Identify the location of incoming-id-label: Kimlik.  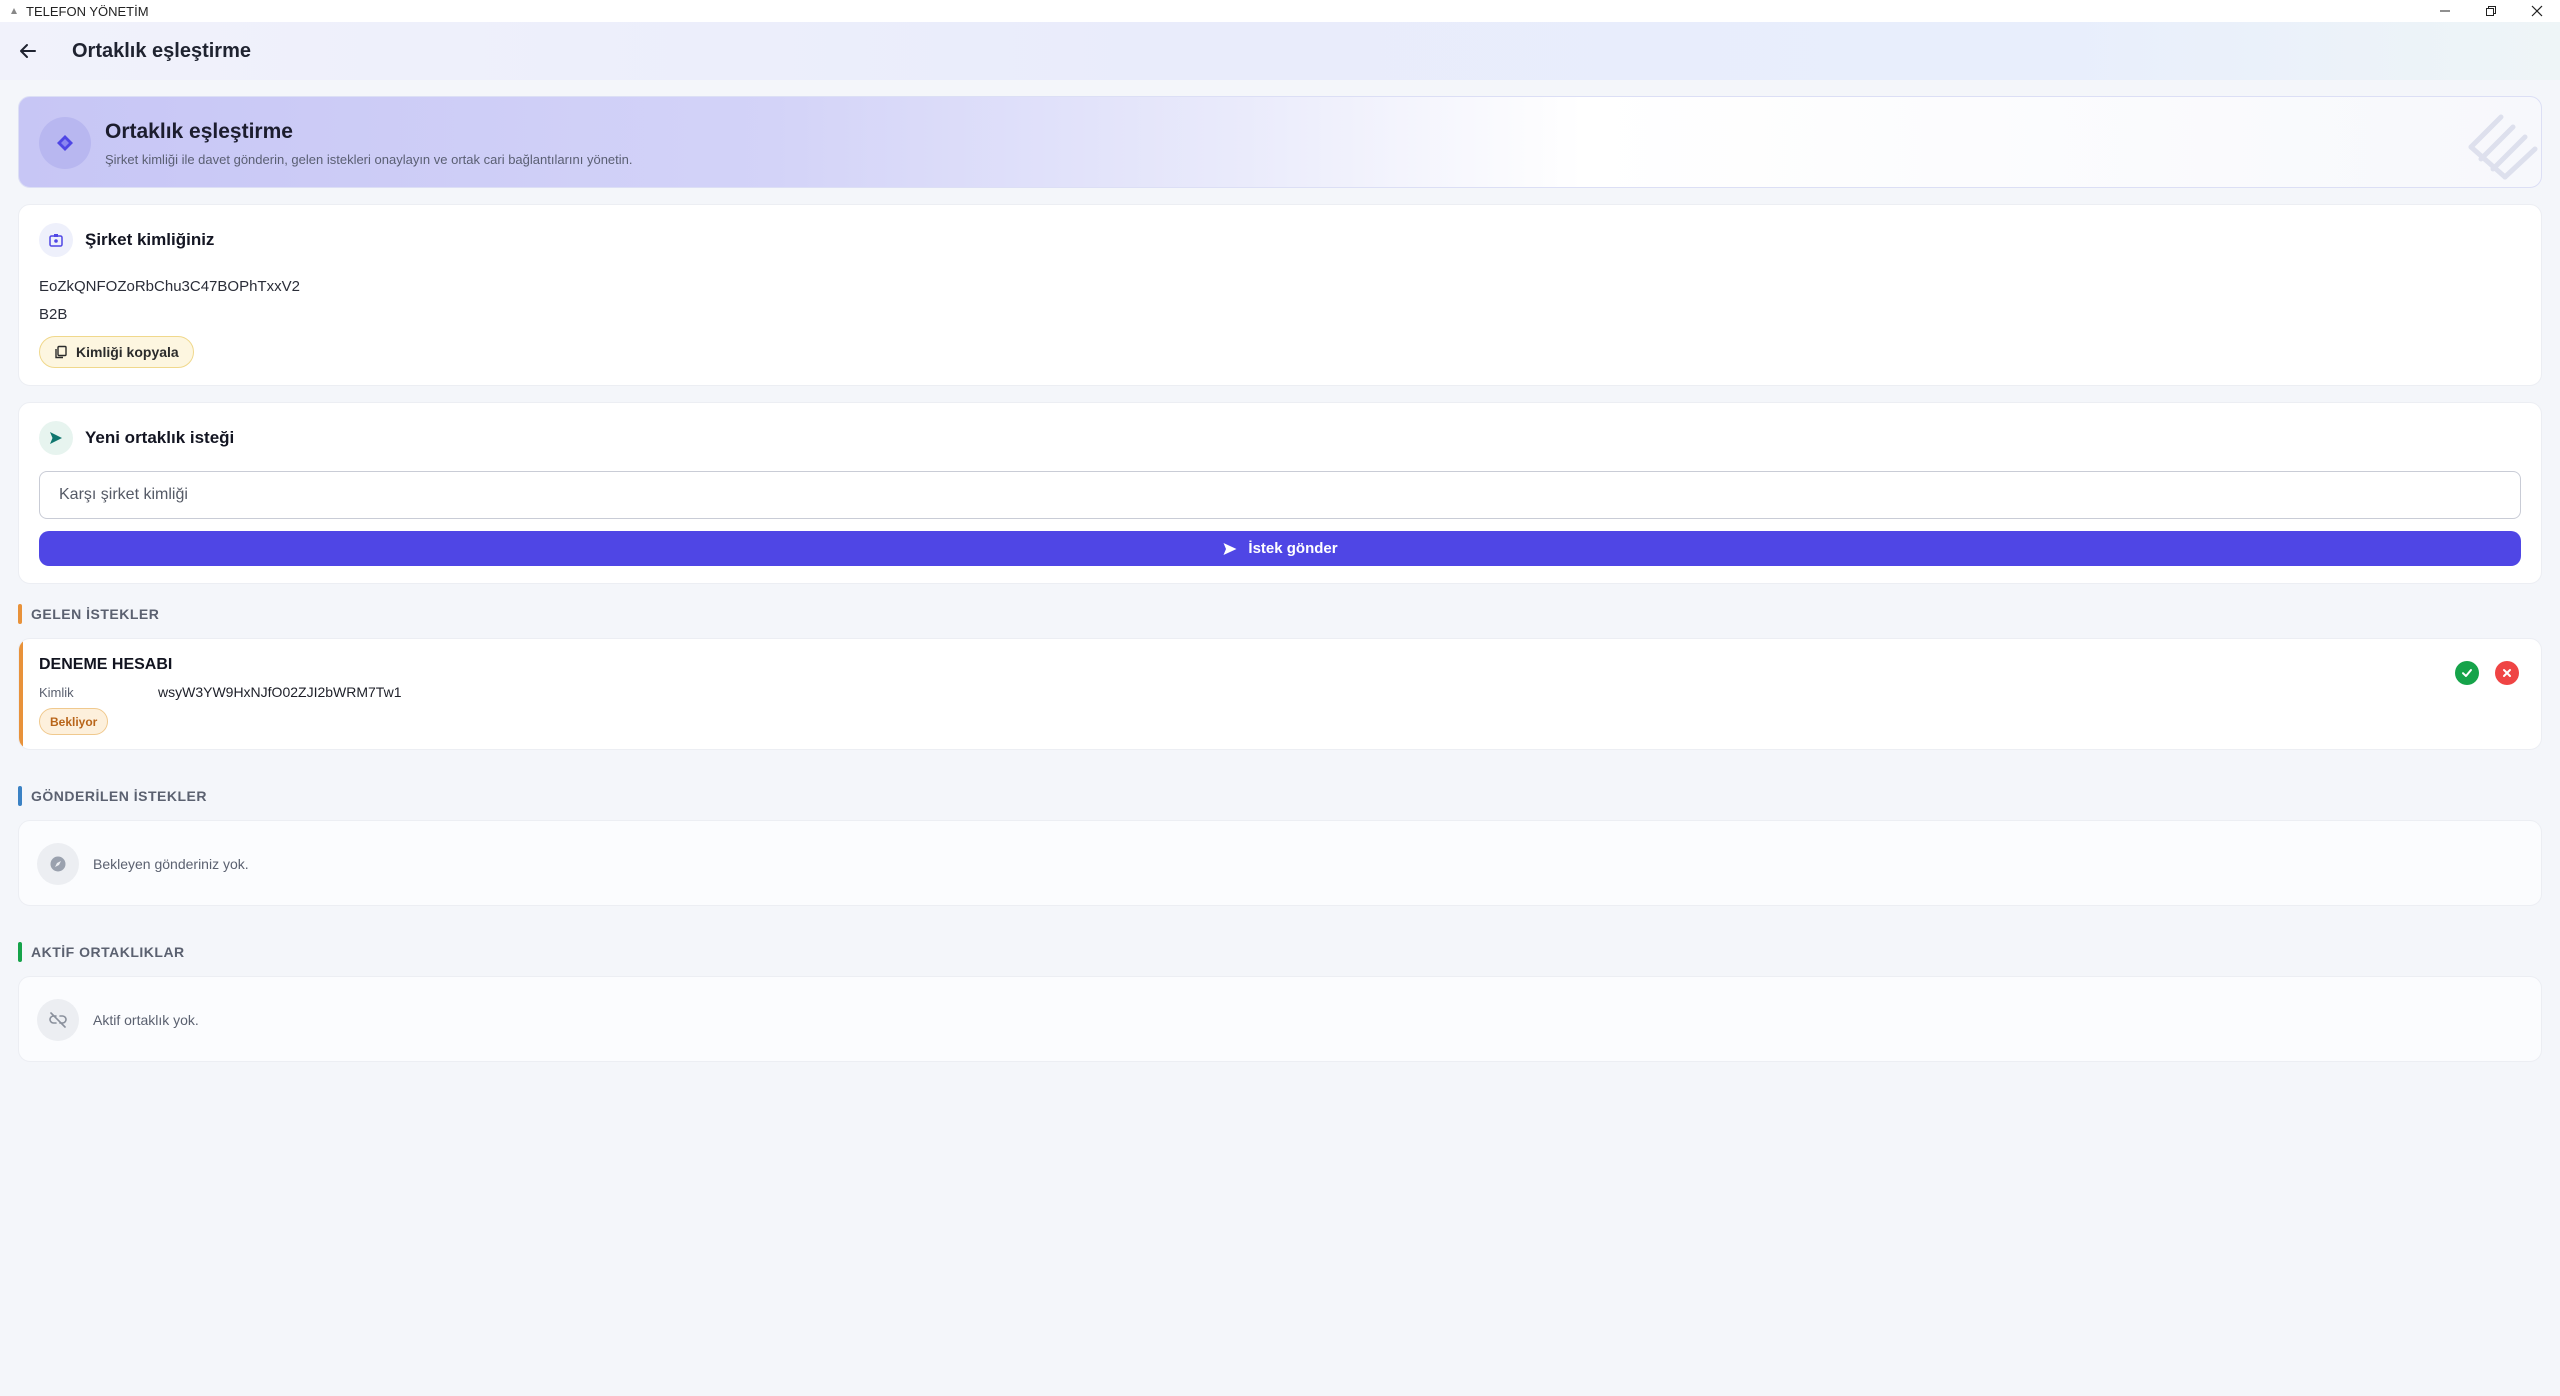
(56, 692).